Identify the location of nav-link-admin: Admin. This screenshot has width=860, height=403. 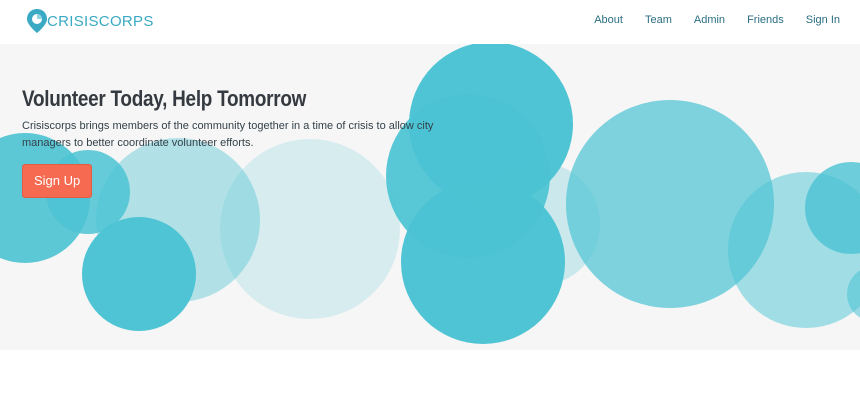
(698, 20).